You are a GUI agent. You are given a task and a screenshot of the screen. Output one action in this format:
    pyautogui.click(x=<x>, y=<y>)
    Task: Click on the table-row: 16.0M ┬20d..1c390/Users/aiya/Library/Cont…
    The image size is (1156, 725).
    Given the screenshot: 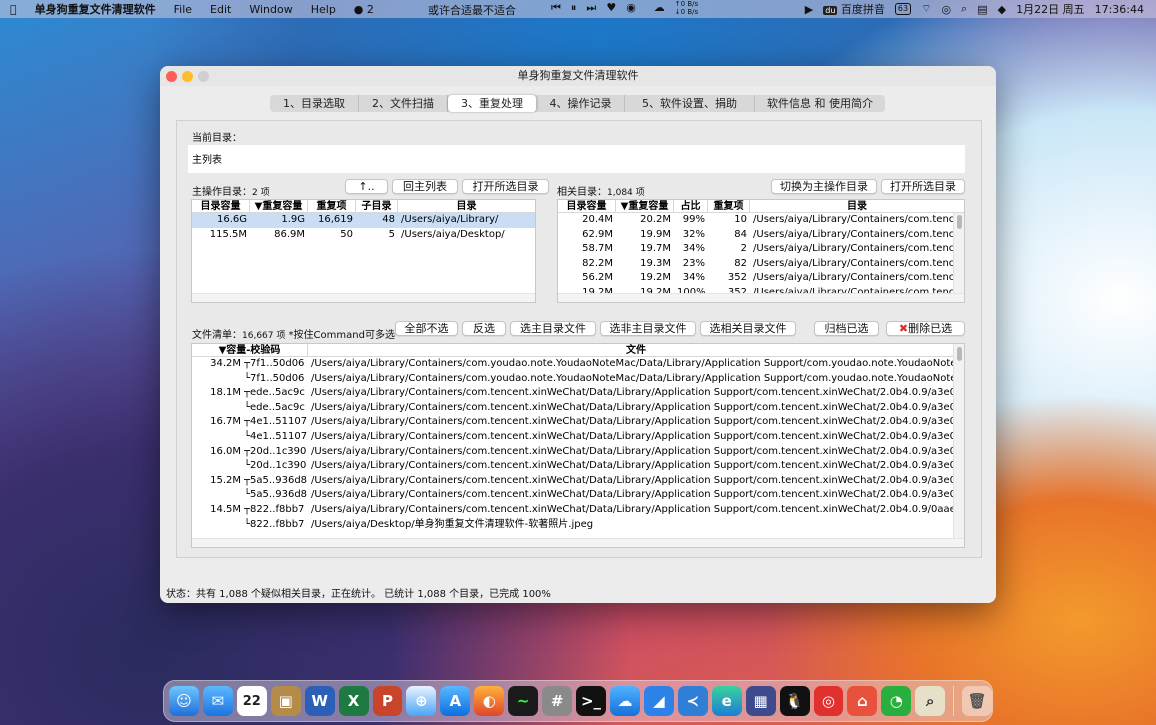 What is the action you would take?
    pyautogui.click(x=578, y=452)
    